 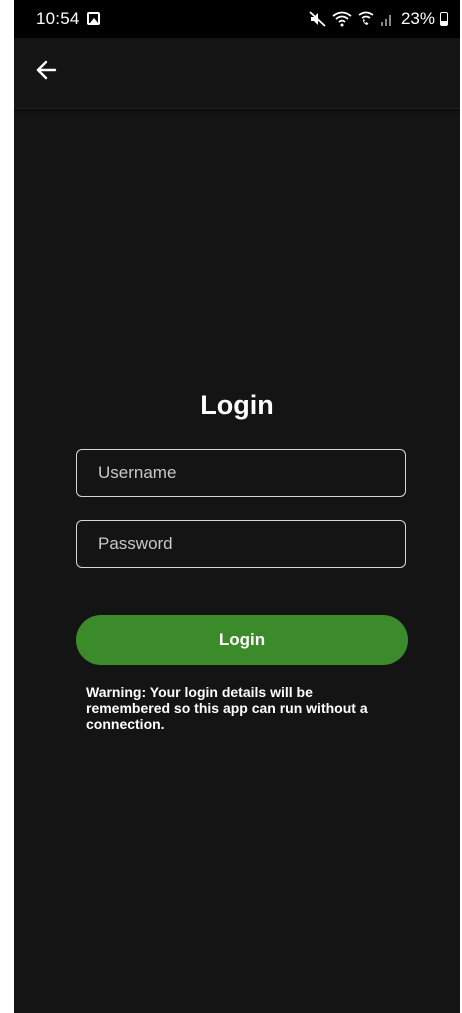 I want to click on login-button: Login, so click(x=242, y=640).